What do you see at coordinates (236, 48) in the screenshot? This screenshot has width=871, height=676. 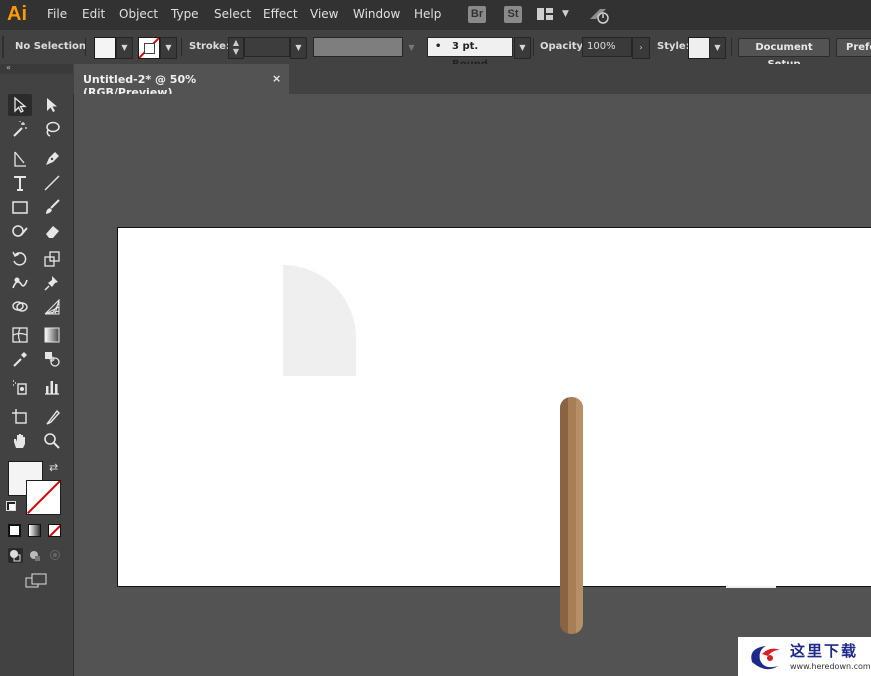 I see `stroke-weight-stepper: ▲ ▼` at bounding box center [236, 48].